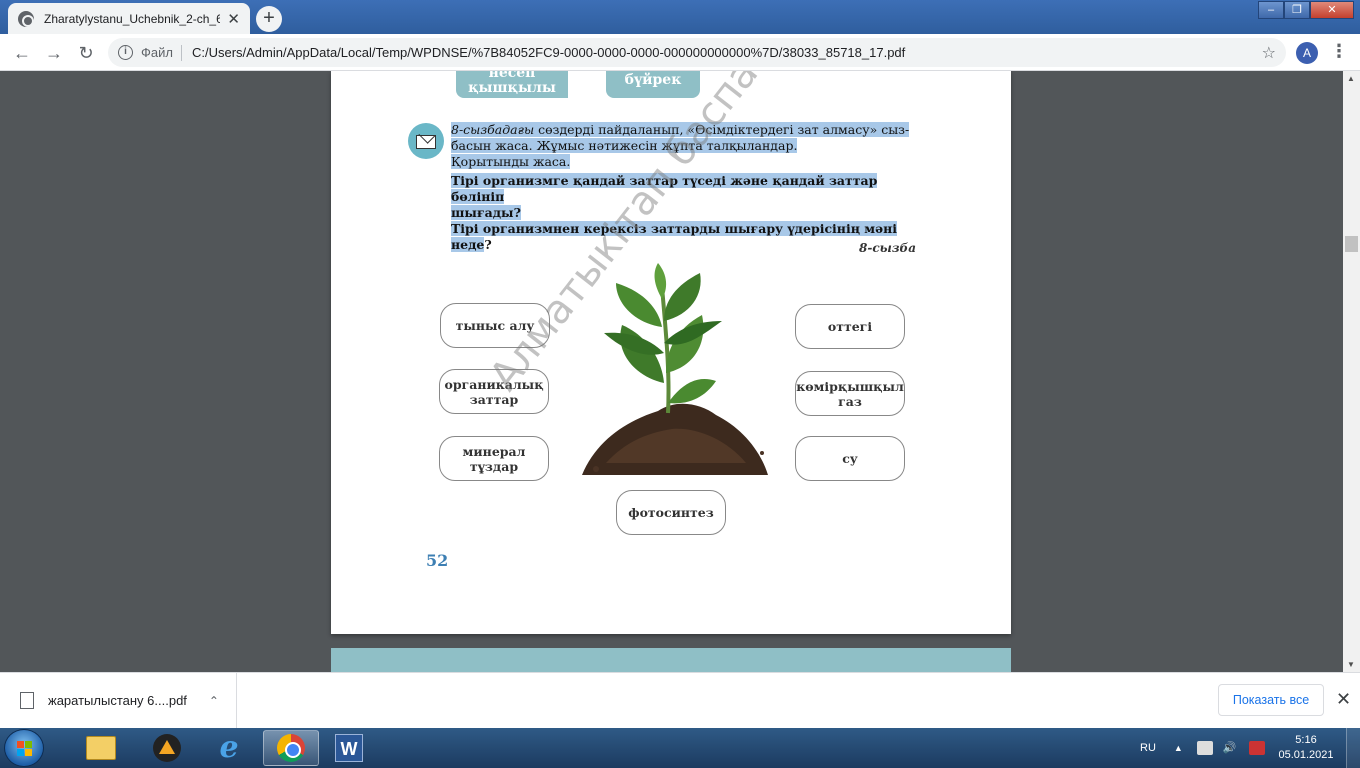 The width and height of the screenshot is (1360, 768). What do you see at coordinates (1256, 748) in the screenshot?
I see `network-icon` at bounding box center [1256, 748].